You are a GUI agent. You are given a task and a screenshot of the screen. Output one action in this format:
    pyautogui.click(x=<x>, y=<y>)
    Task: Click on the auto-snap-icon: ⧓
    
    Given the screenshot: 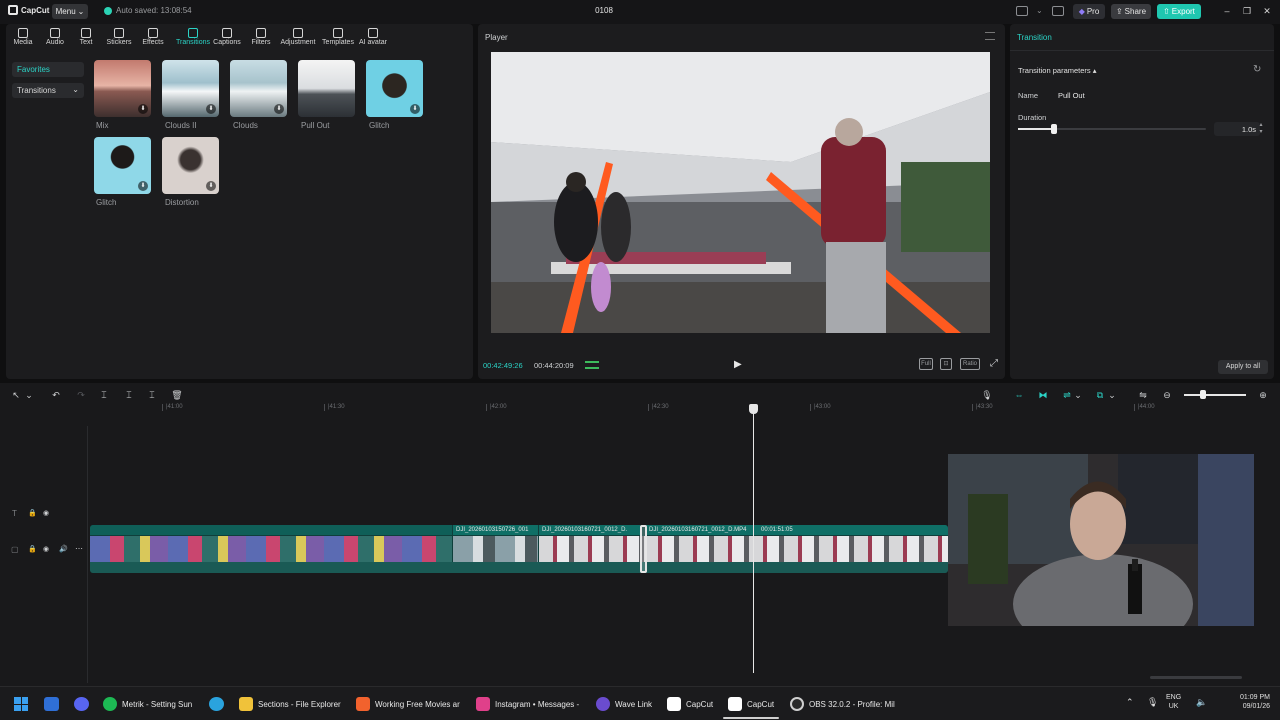 What is the action you would take?
    pyautogui.click(x=1043, y=395)
    